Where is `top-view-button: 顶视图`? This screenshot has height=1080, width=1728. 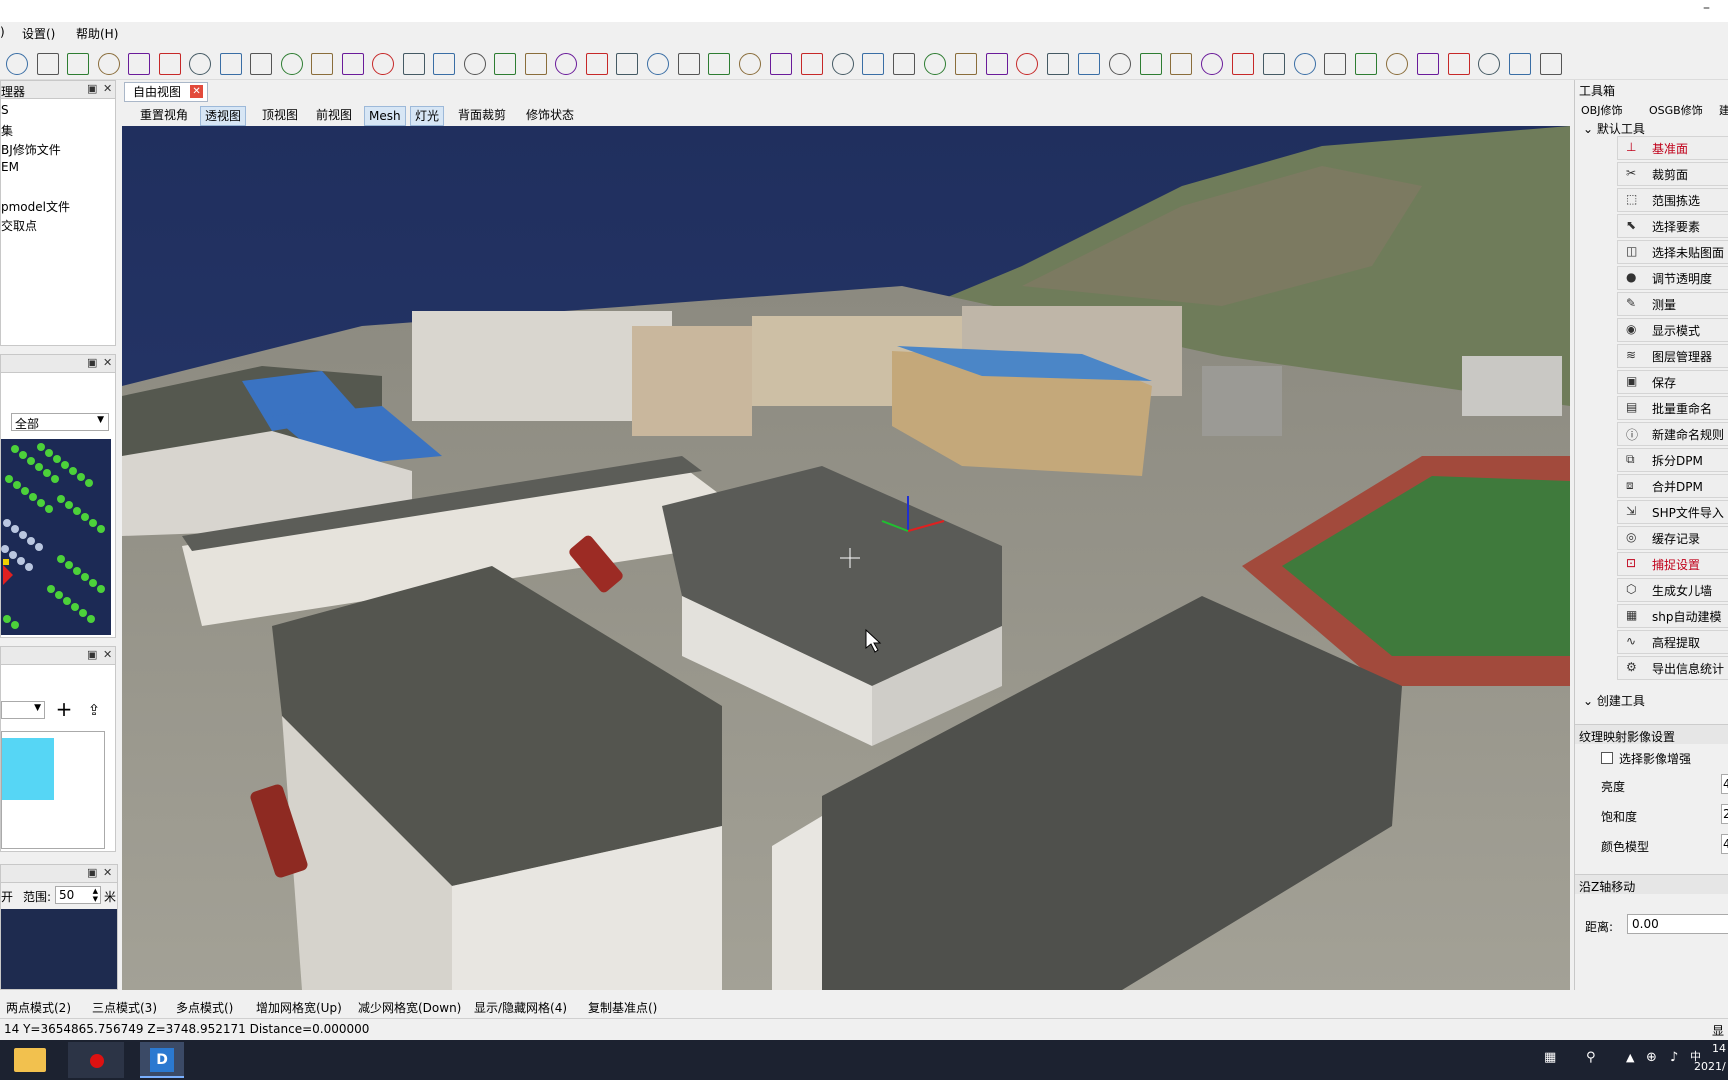
top-view-button: 顶视图 is located at coordinates (280, 115).